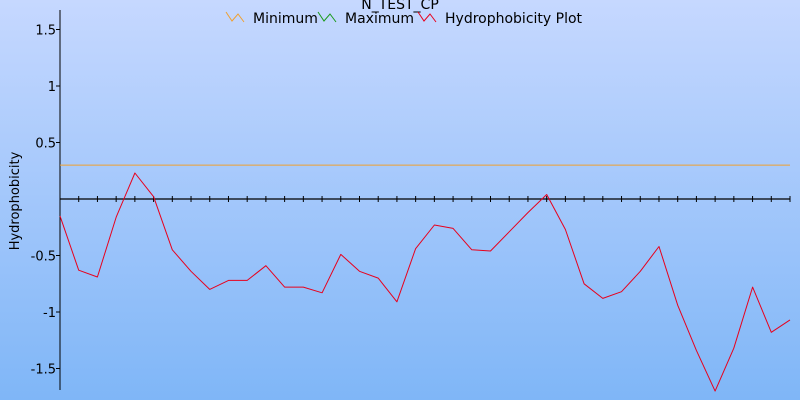 The height and width of the screenshot is (400, 800). I want to click on y-tick-label: 0.5, so click(45, 144).